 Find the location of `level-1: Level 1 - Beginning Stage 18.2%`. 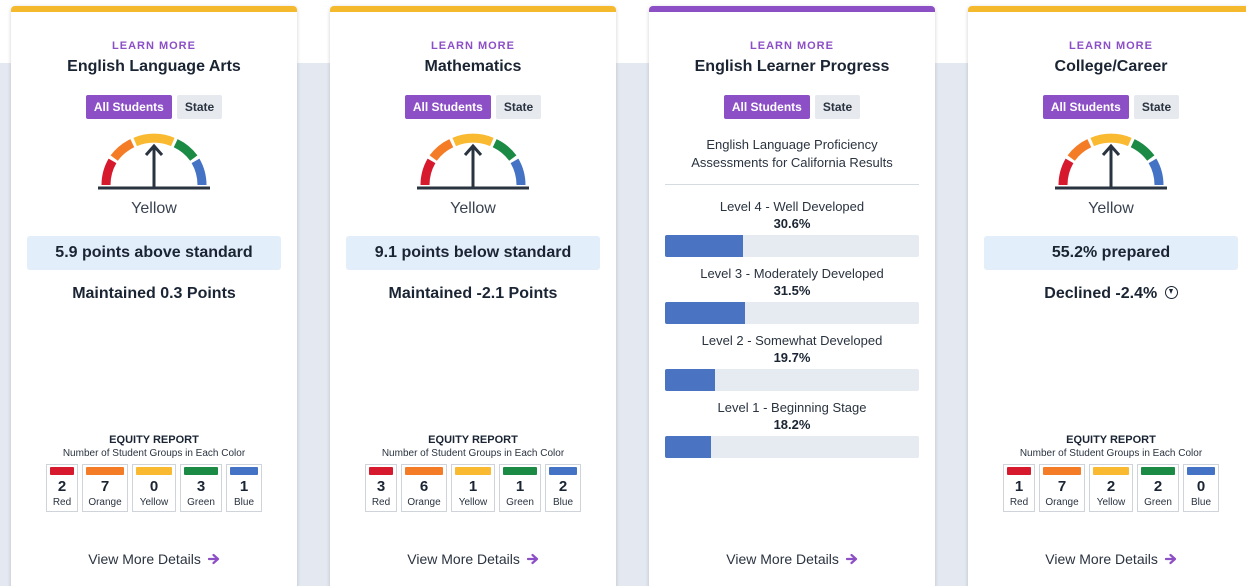

level-1: Level 1 - Beginning Stage 18.2% is located at coordinates (792, 428).